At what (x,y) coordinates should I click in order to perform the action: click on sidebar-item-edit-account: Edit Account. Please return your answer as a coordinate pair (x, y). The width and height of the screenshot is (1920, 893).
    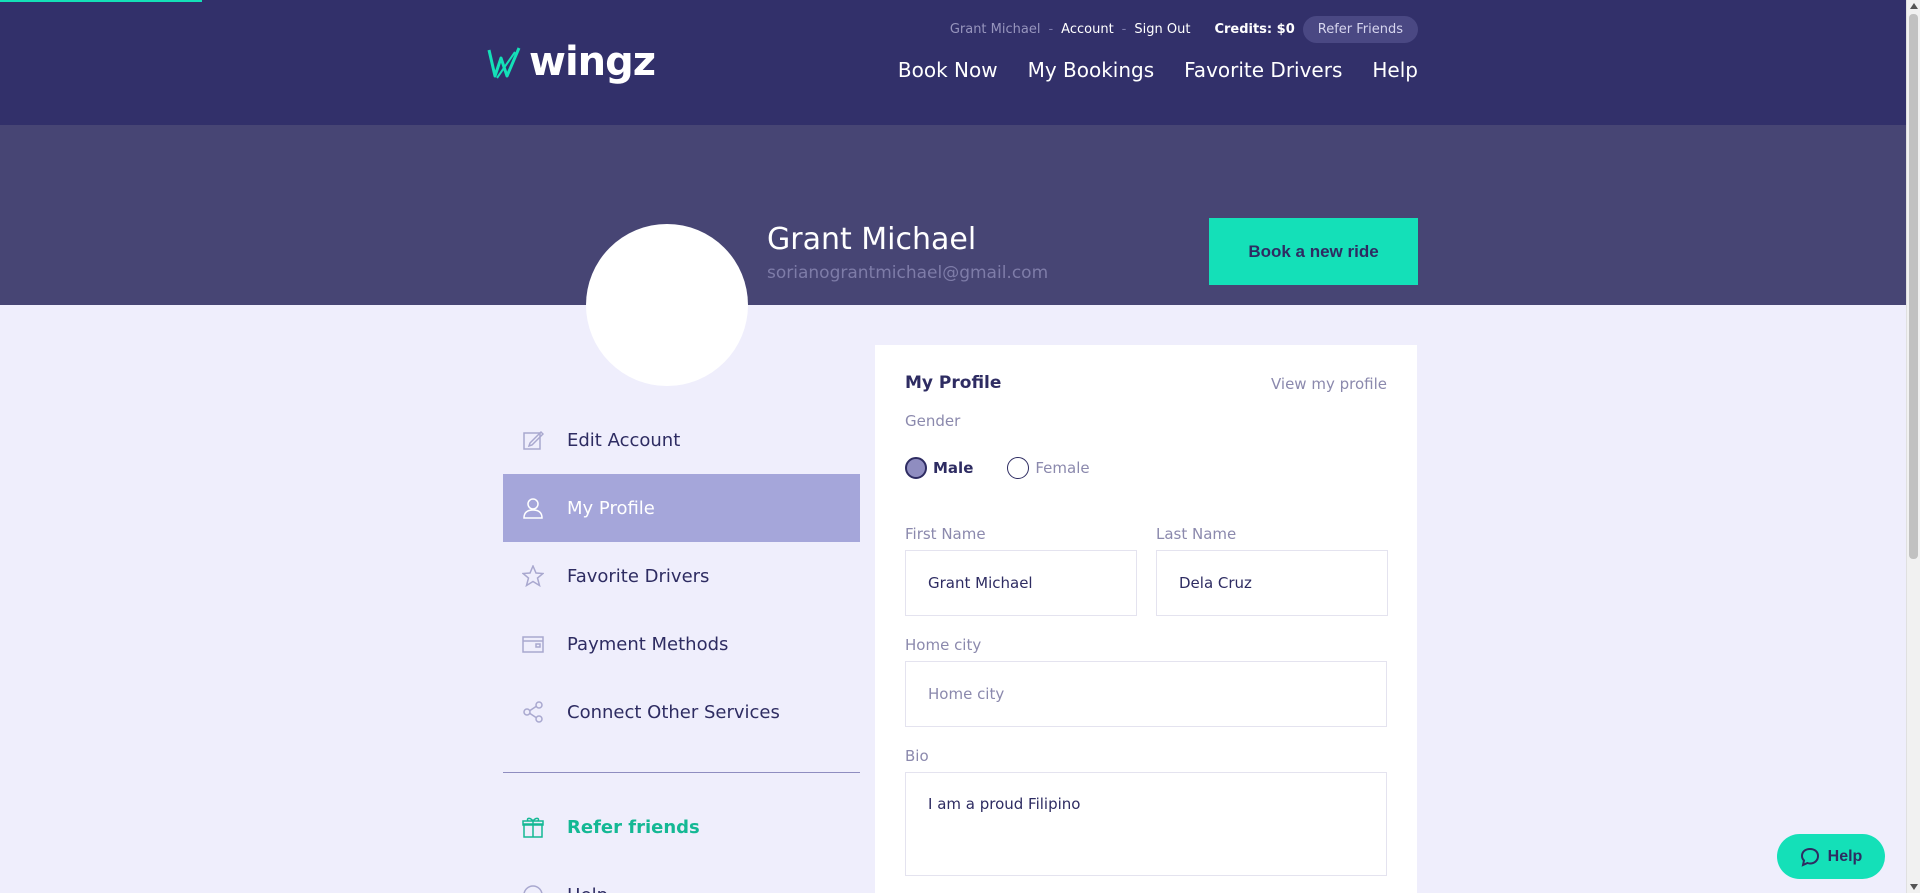
    Looking at the image, I should click on (681, 440).